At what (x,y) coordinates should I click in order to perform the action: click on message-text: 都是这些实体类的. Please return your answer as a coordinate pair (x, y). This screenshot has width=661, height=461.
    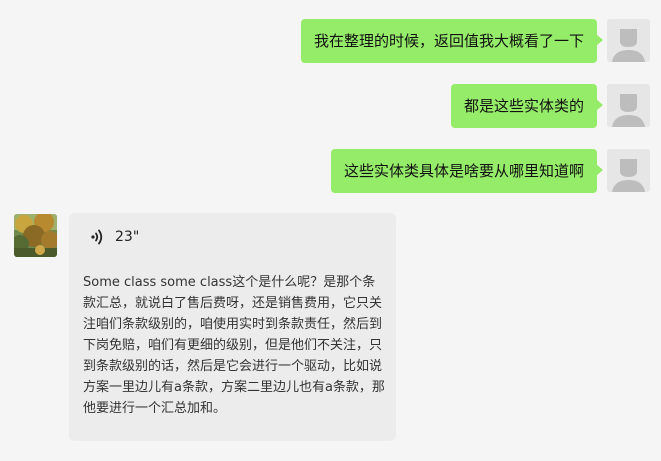
    Looking at the image, I should click on (523, 106).